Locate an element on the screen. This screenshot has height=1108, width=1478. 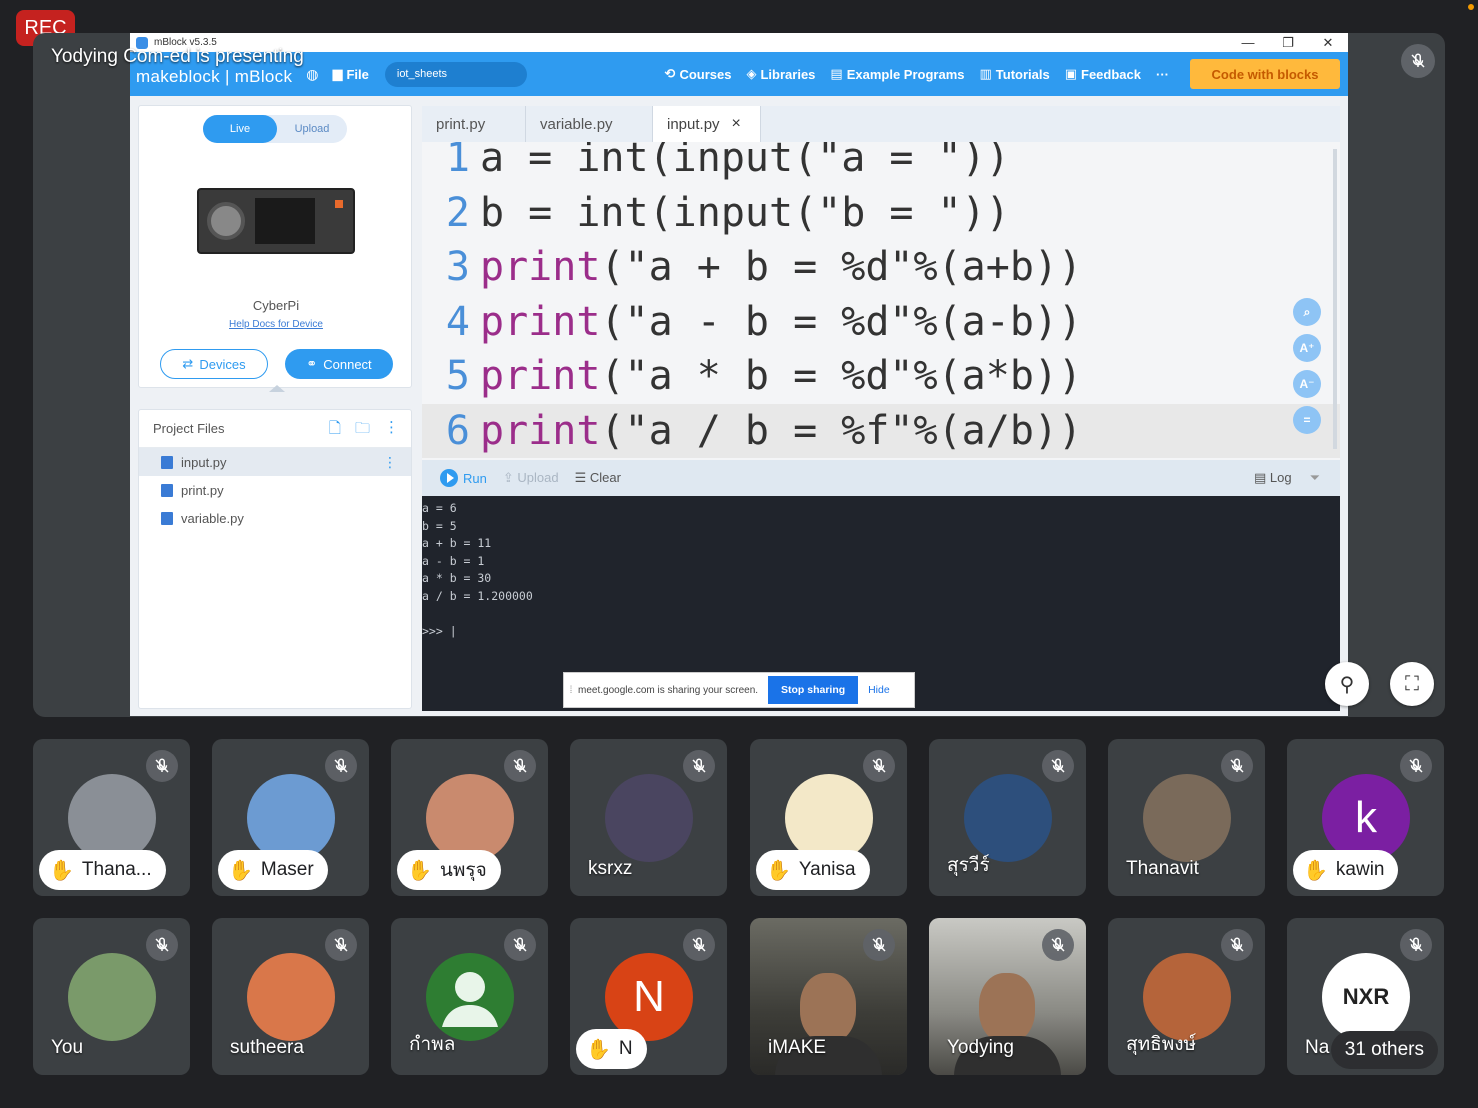
file-item-print: print.py is located at coordinates (275, 490).